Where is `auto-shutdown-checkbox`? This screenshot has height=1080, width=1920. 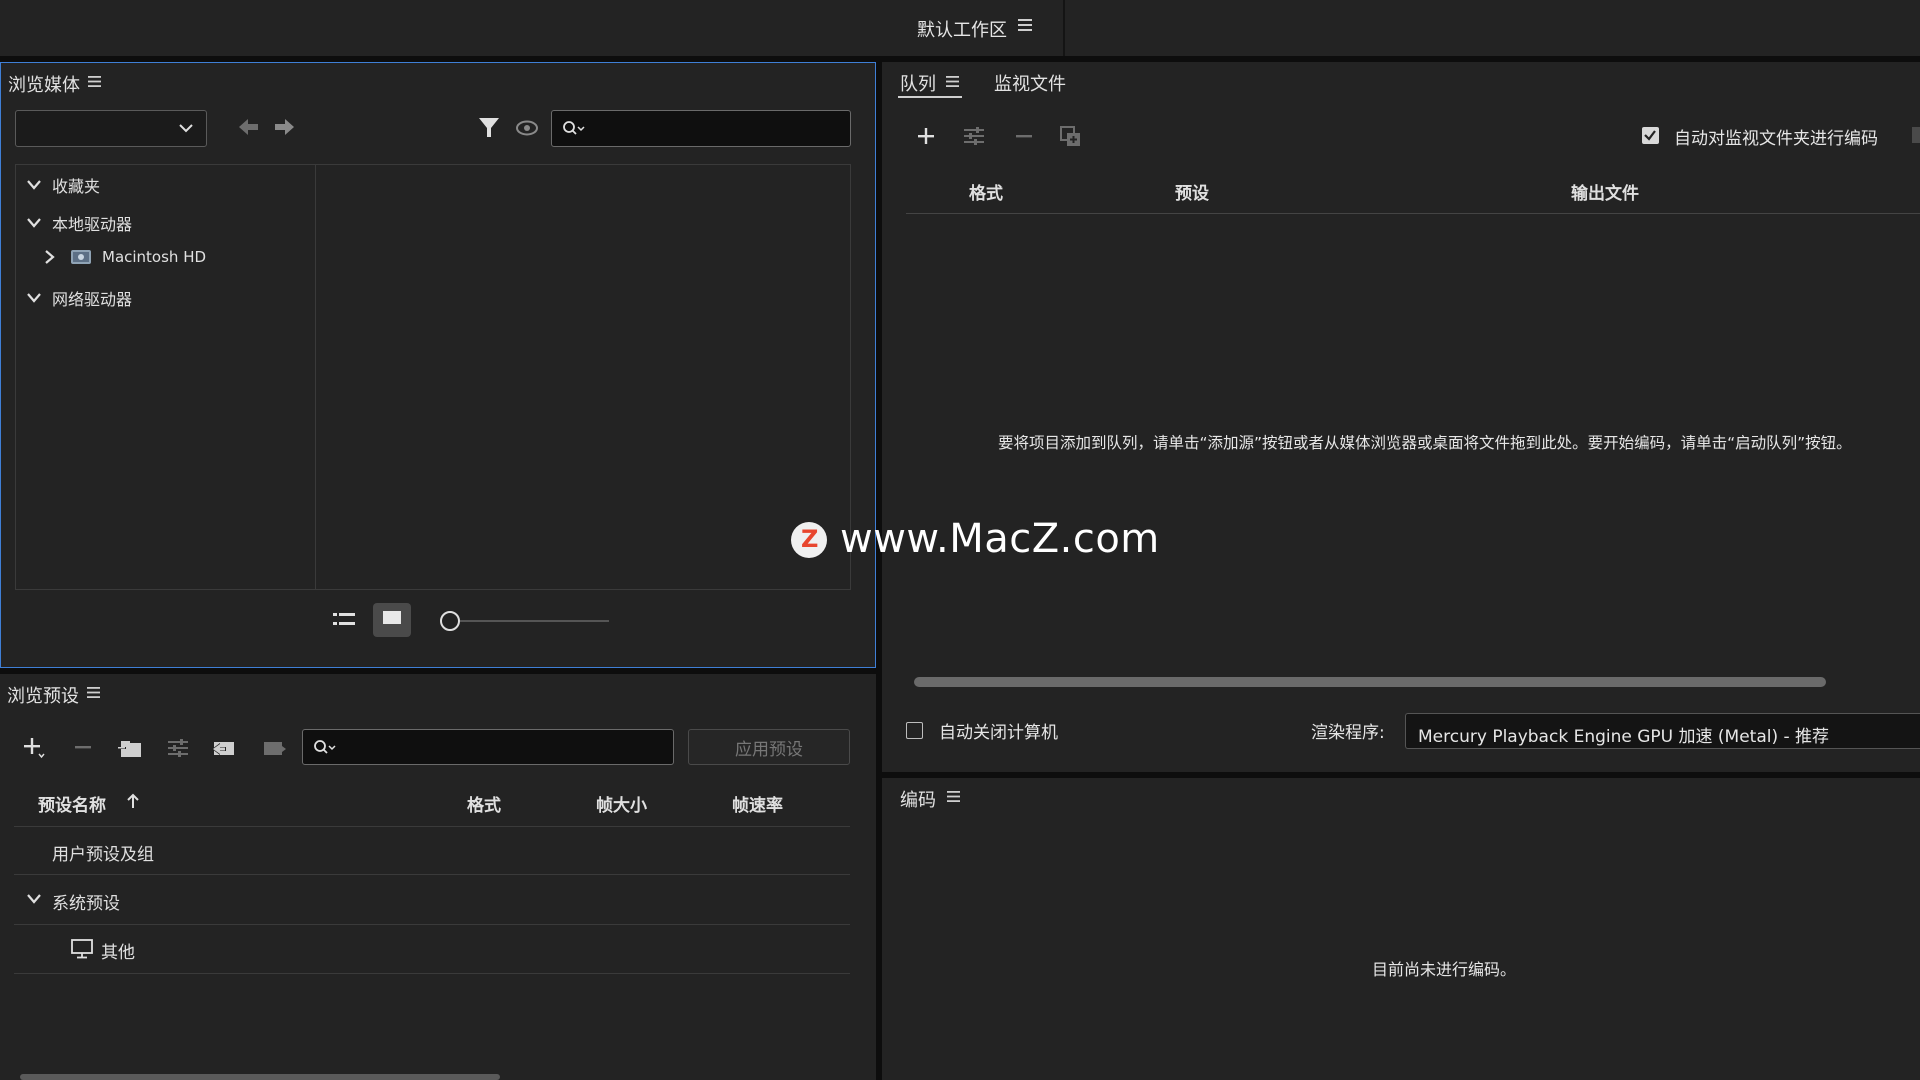
auto-shutdown-checkbox is located at coordinates (914, 730).